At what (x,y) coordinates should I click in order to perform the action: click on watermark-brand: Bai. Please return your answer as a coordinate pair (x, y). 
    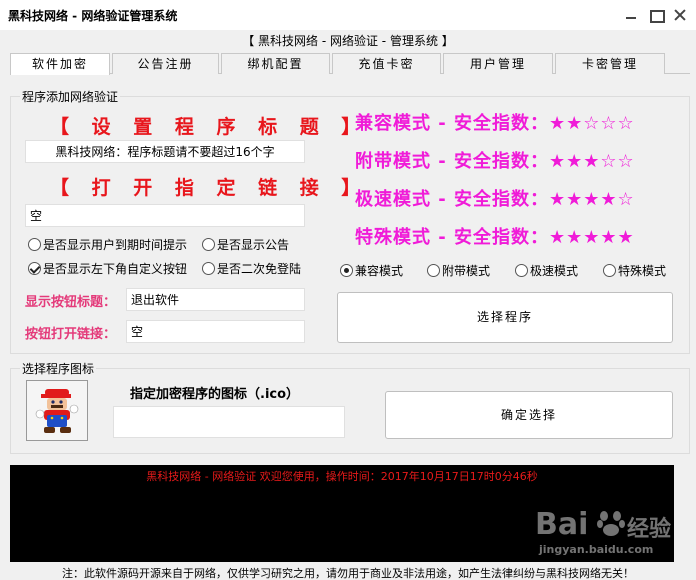
    Looking at the image, I should click on (562, 524).